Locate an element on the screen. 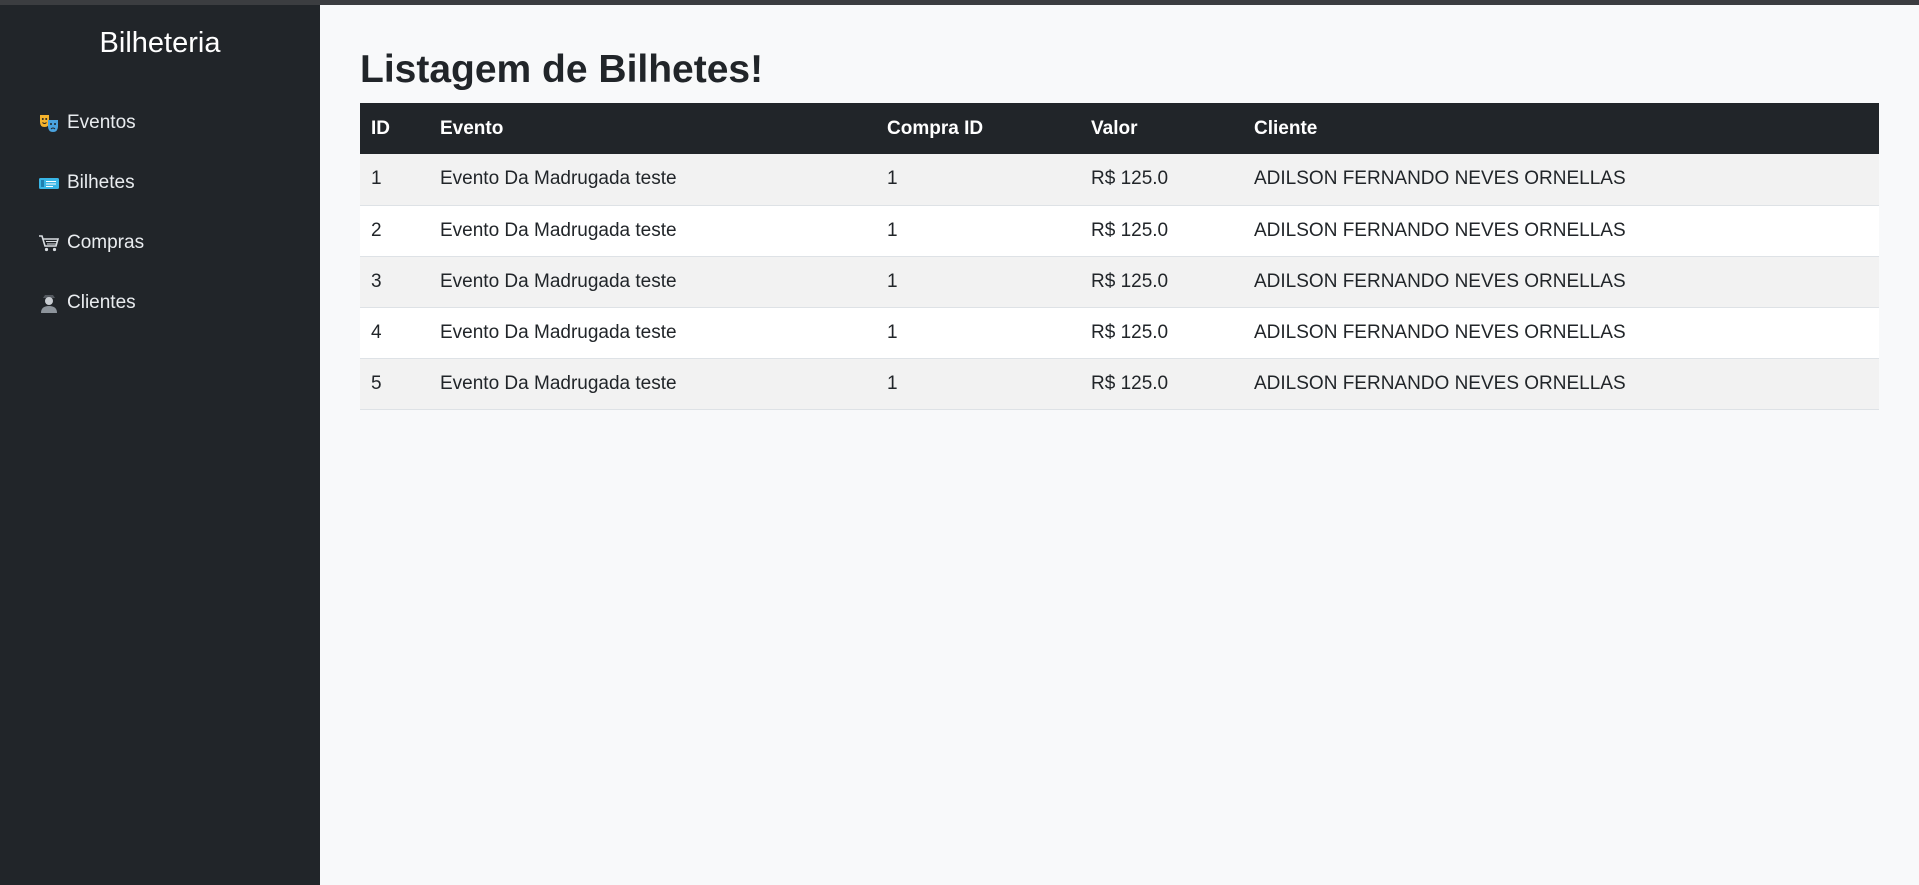  cell-id: 3 is located at coordinates (376, 281).